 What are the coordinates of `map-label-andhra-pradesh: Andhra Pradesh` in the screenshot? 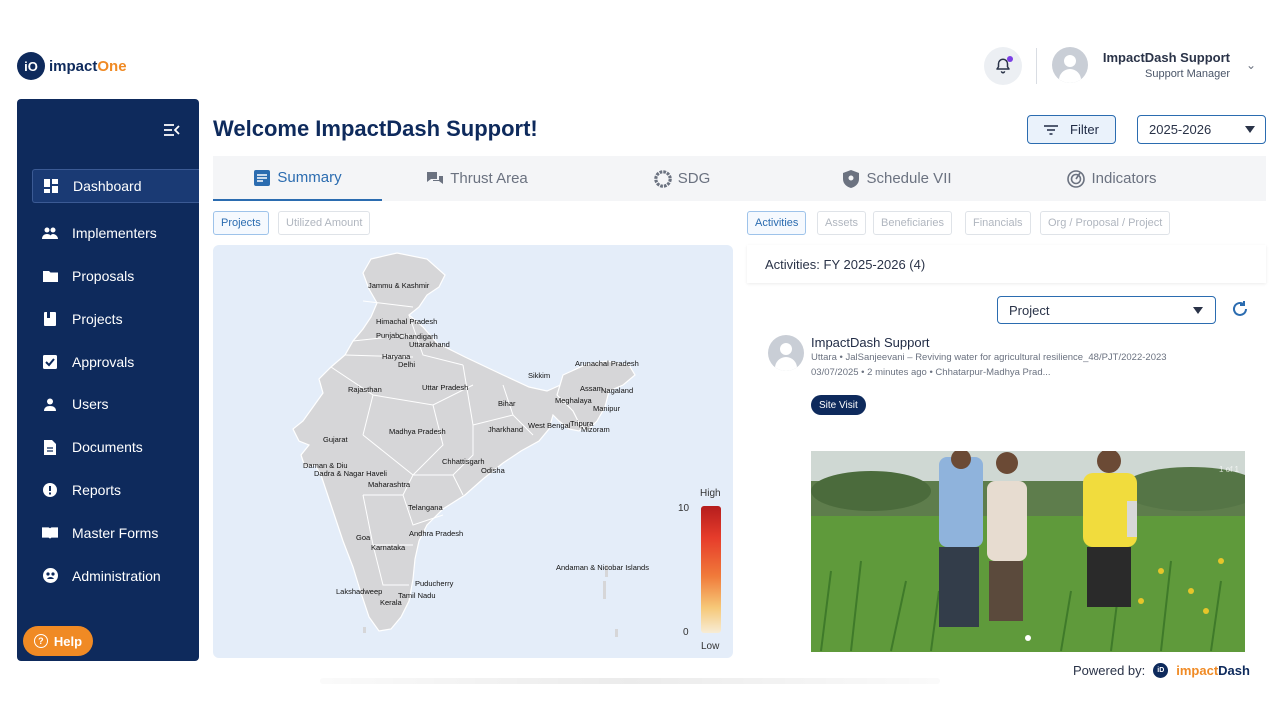 It's located at (436, 533).